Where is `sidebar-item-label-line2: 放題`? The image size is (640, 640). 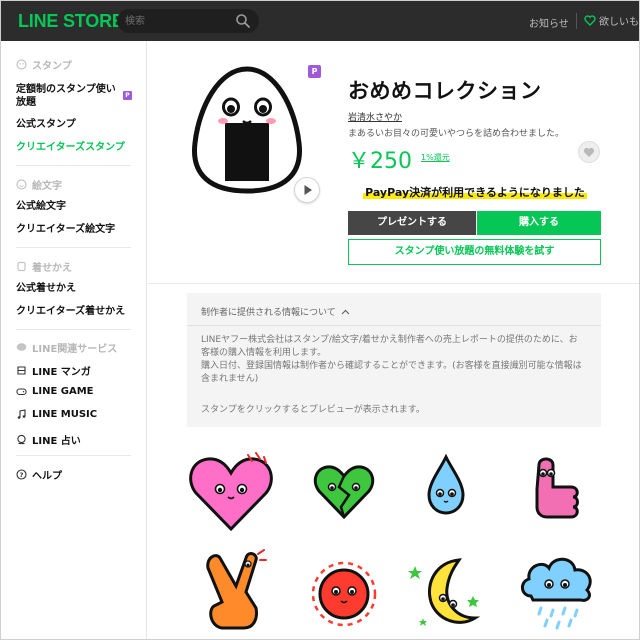
sidebar-item-label-line2: 放題 is located at coordinates (26, 102).